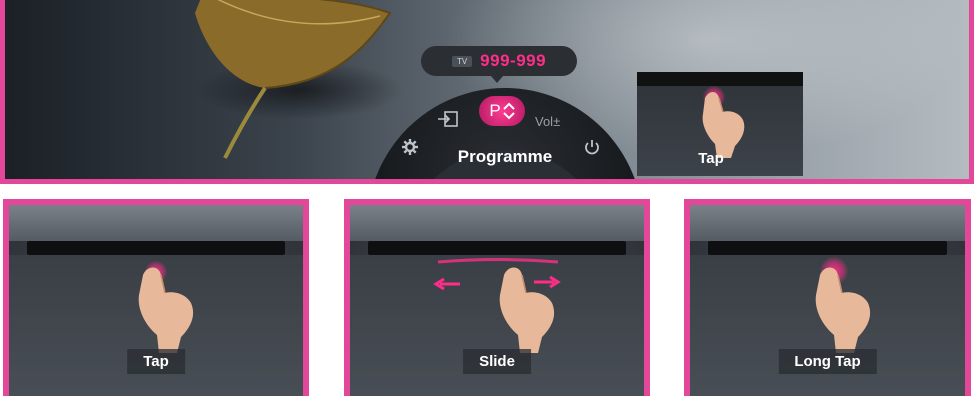 This screenshot has width=974, height=396. What do you see at coordinates (505, 156) in the screenshot?
I see `programme-label: Programme` at bounding box center [505, 156].